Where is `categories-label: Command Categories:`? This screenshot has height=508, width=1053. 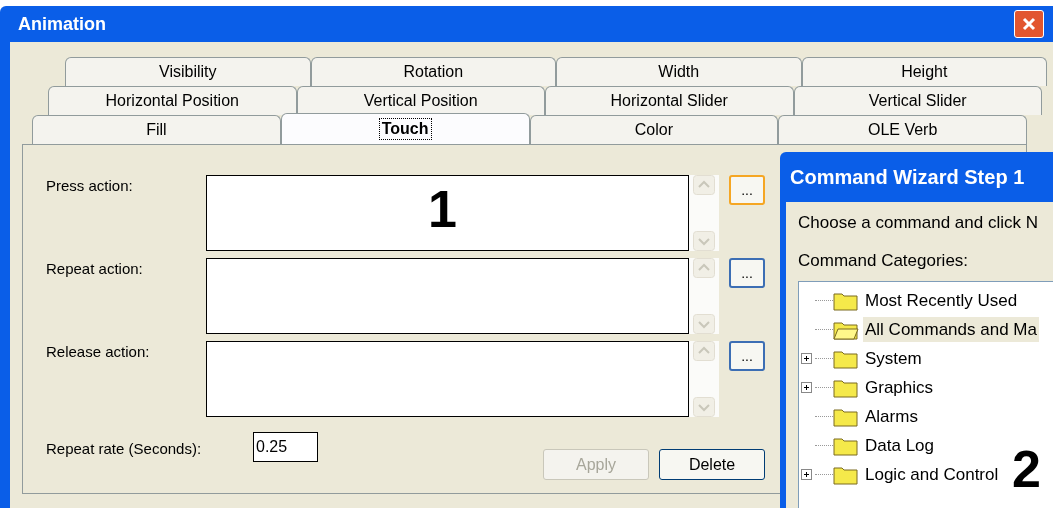
categories-label: Command Categories: is located at coordinates (884, 260).